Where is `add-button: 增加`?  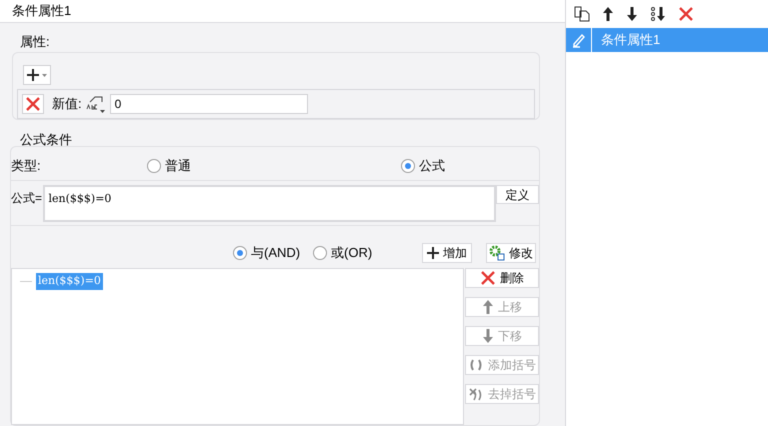 add-button: 增加 is located at coordinates (447, 253).